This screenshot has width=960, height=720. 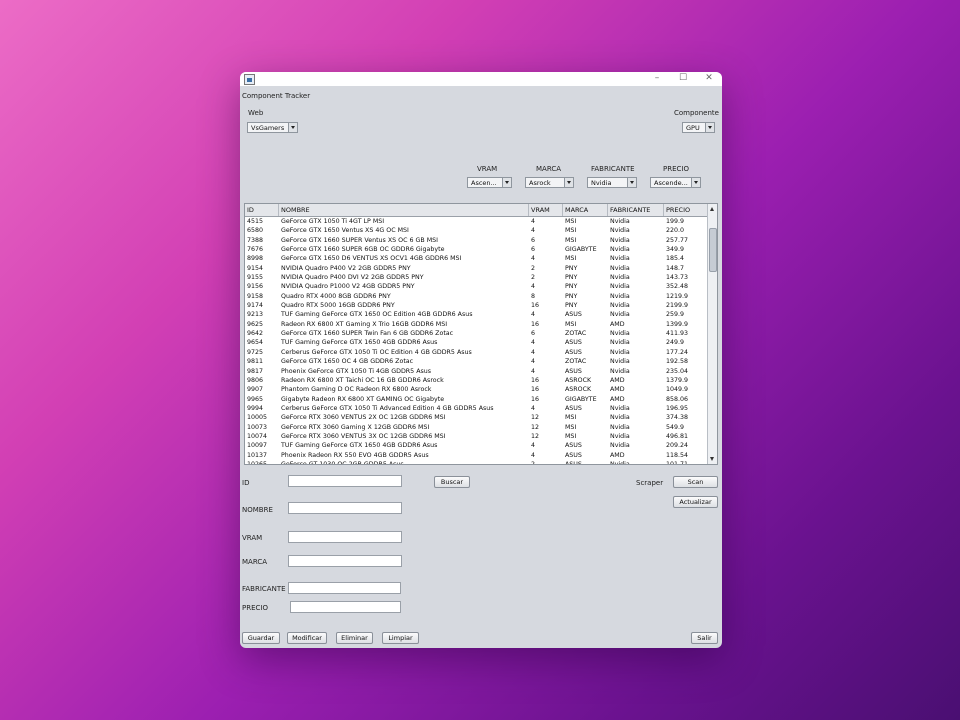 I want to click on column-header-vram: VRAM, so click(x=546, y=210).